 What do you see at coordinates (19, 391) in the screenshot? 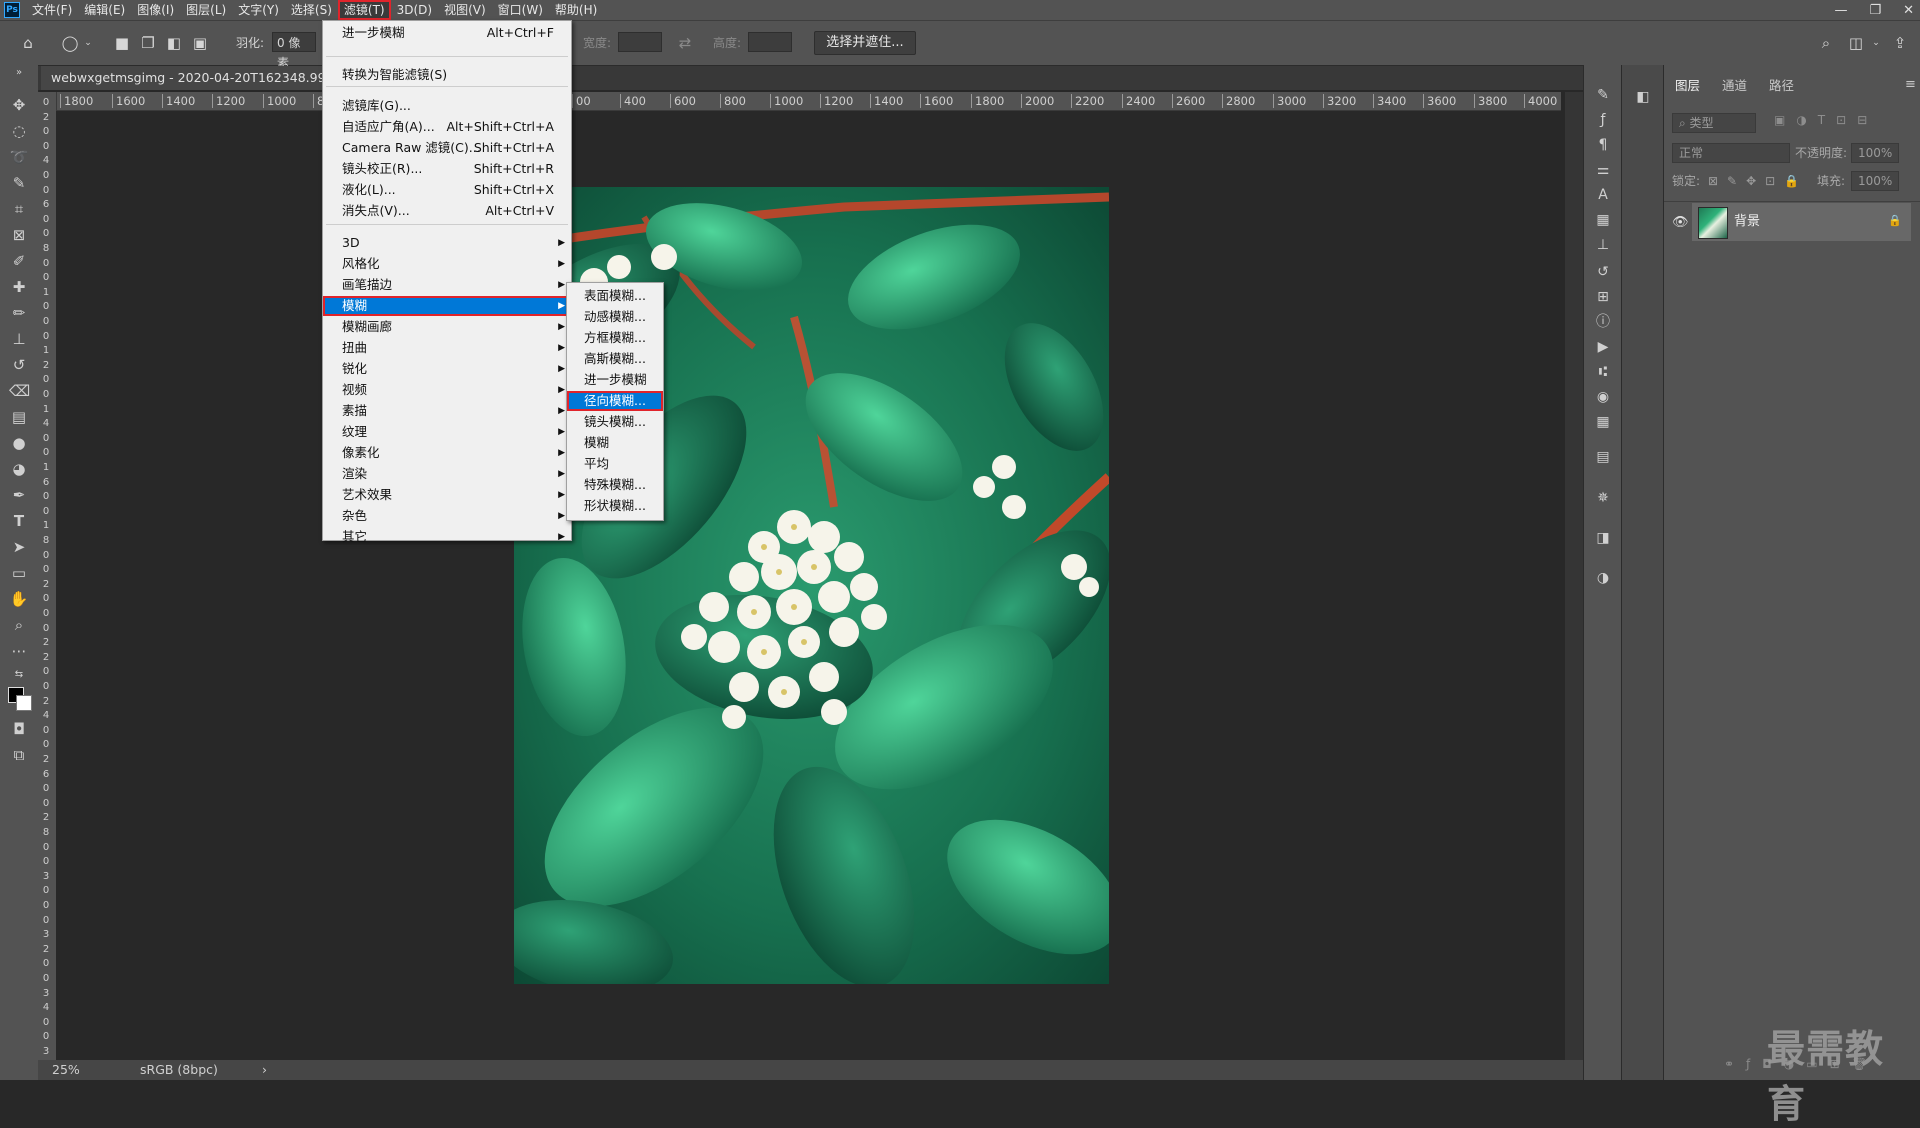
I see `eraser-icon: ⌫` at bounding box center [19, 391].